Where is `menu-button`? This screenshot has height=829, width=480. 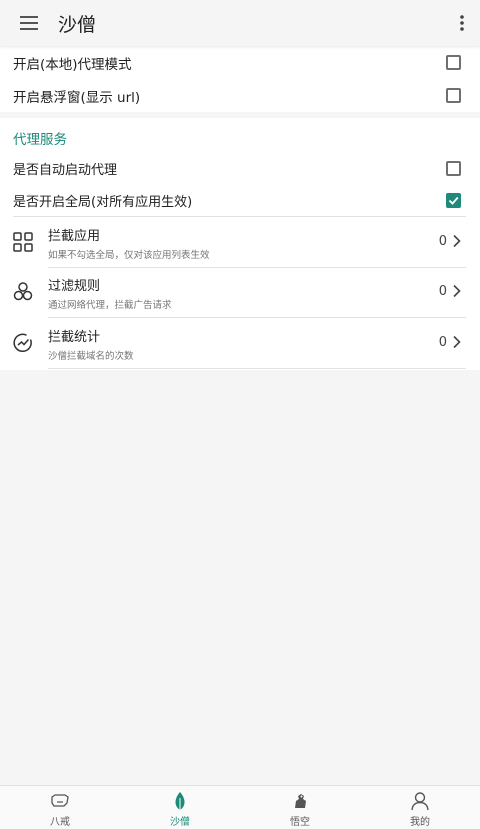
menu-button is located at coordinates (29, 23).